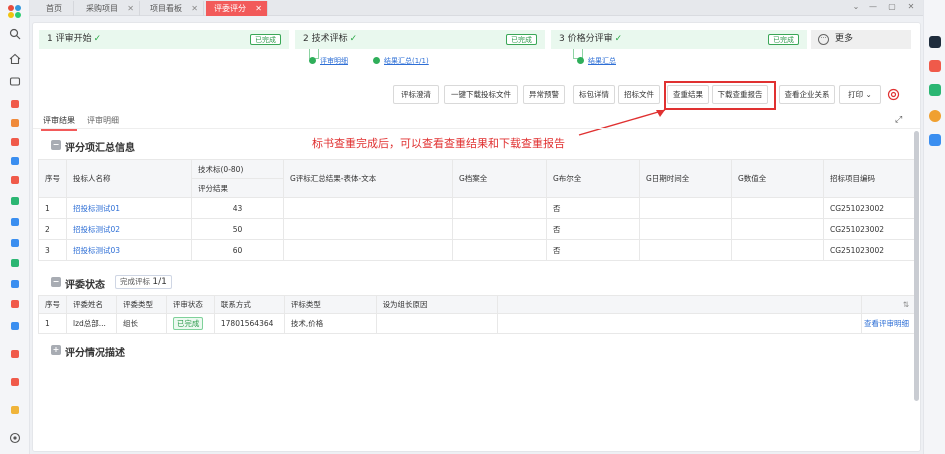  What do you see at coordinates (685, 178) in the screenshot?
I see `col-header: G日期时间全` at bounding box center [685, 178].